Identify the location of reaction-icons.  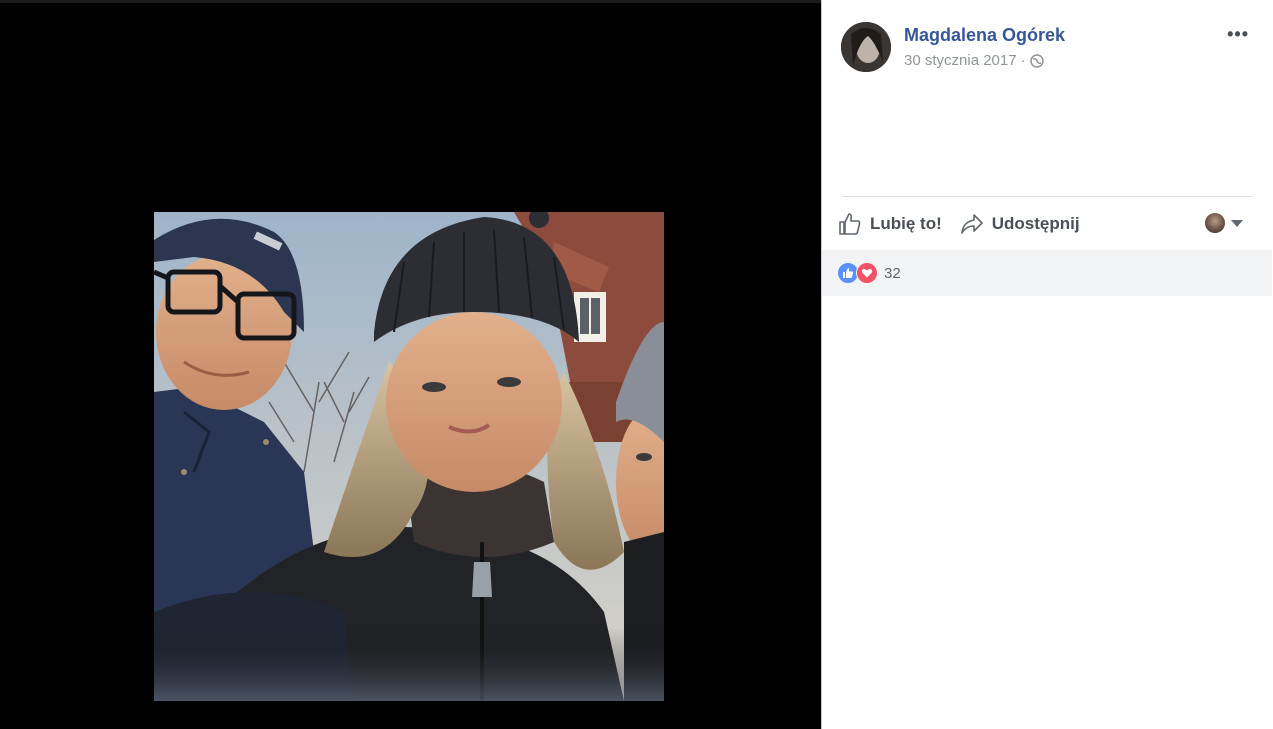
(857, 273).